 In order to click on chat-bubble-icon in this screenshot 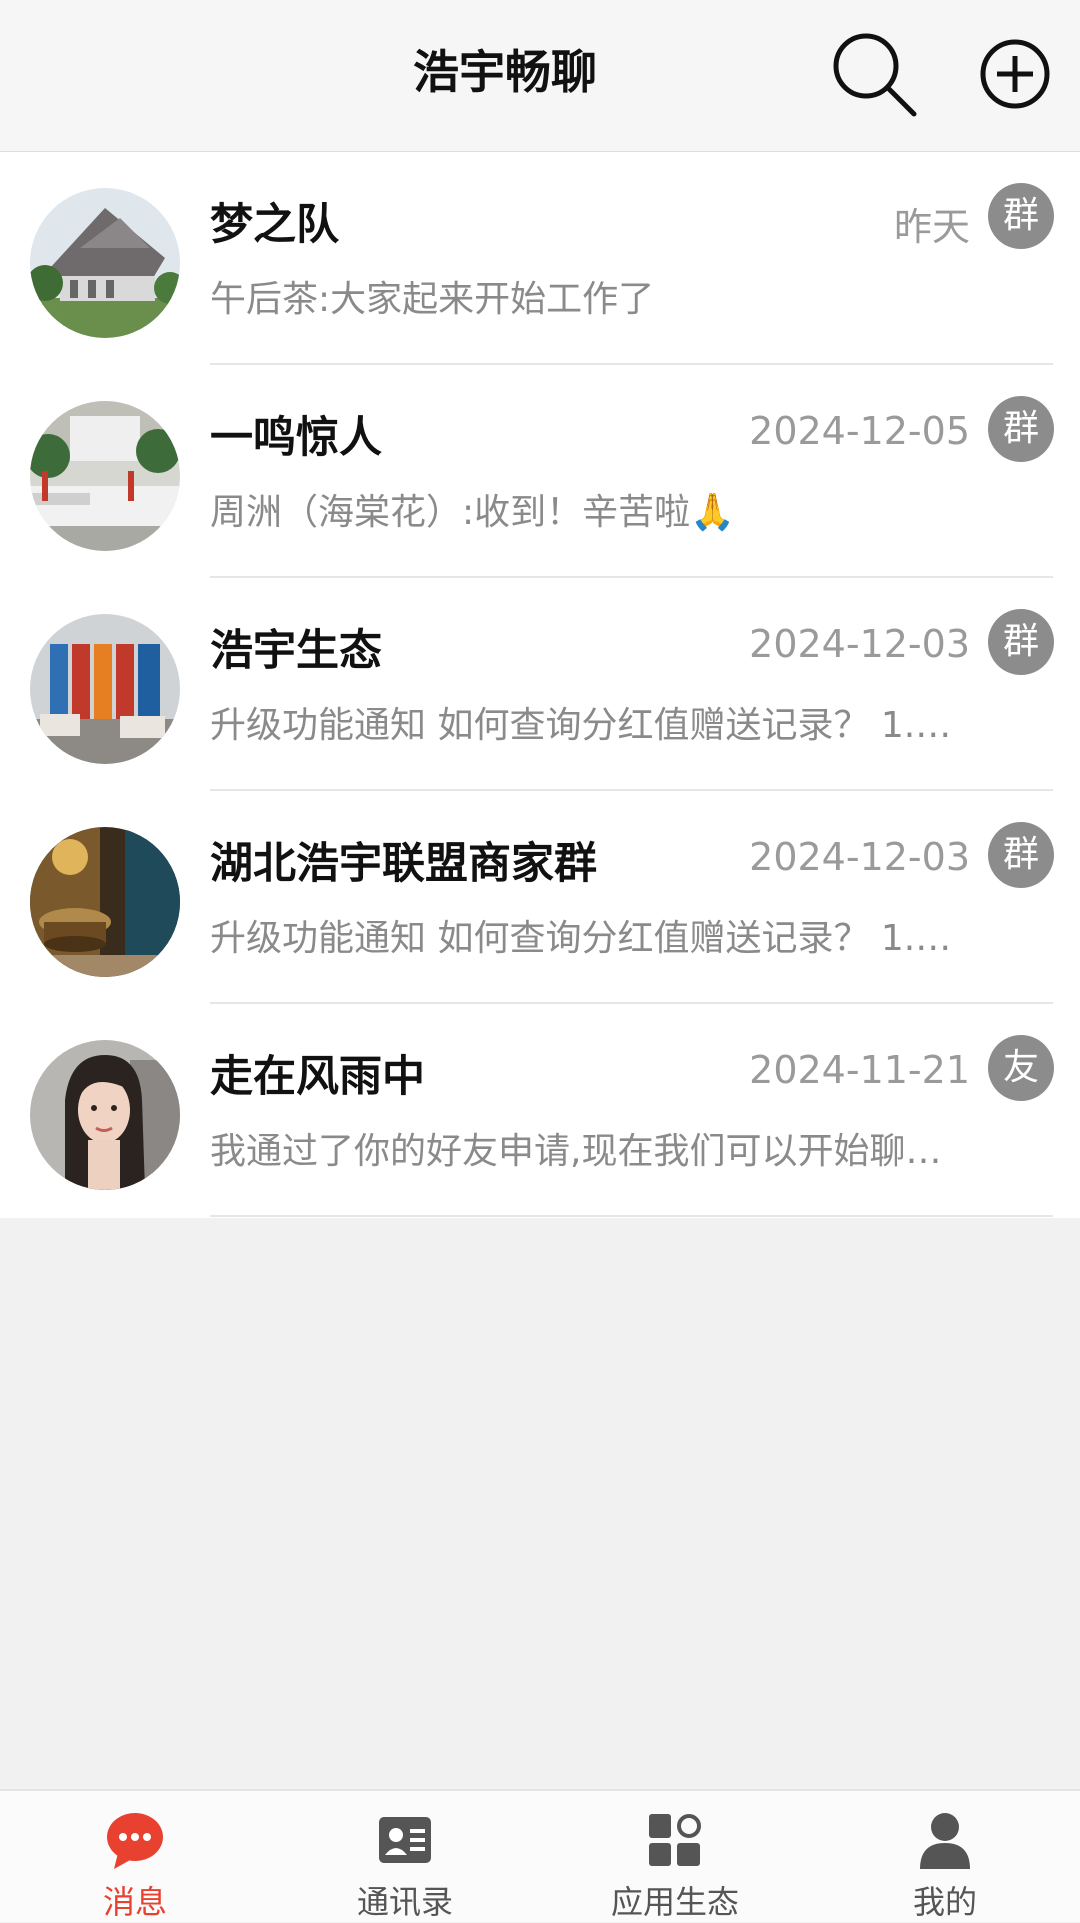, I will do `click(135, 1841)`.